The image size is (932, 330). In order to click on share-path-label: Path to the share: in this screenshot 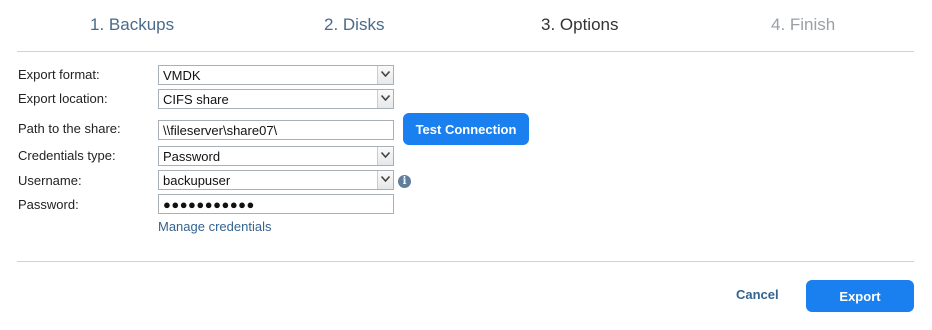, I will do `click(69, 128)`.